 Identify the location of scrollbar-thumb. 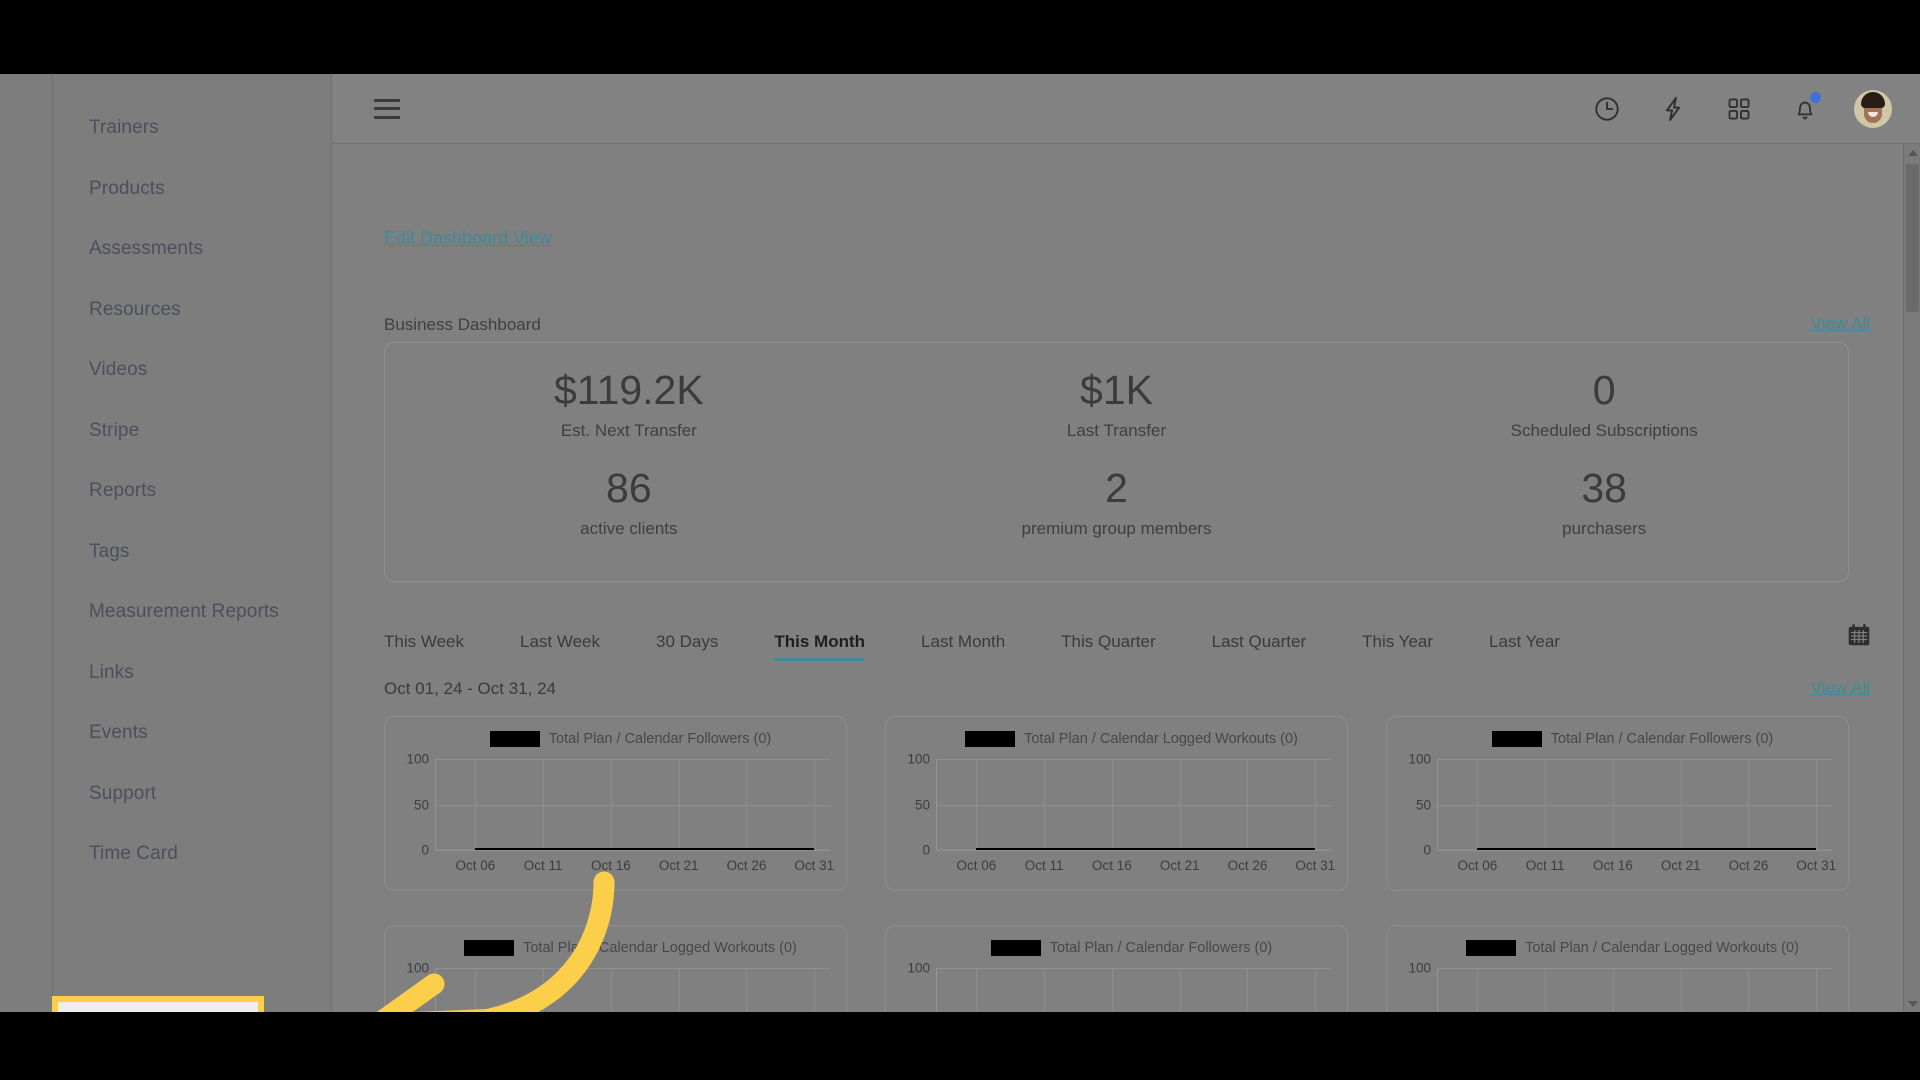
(1912, 238).